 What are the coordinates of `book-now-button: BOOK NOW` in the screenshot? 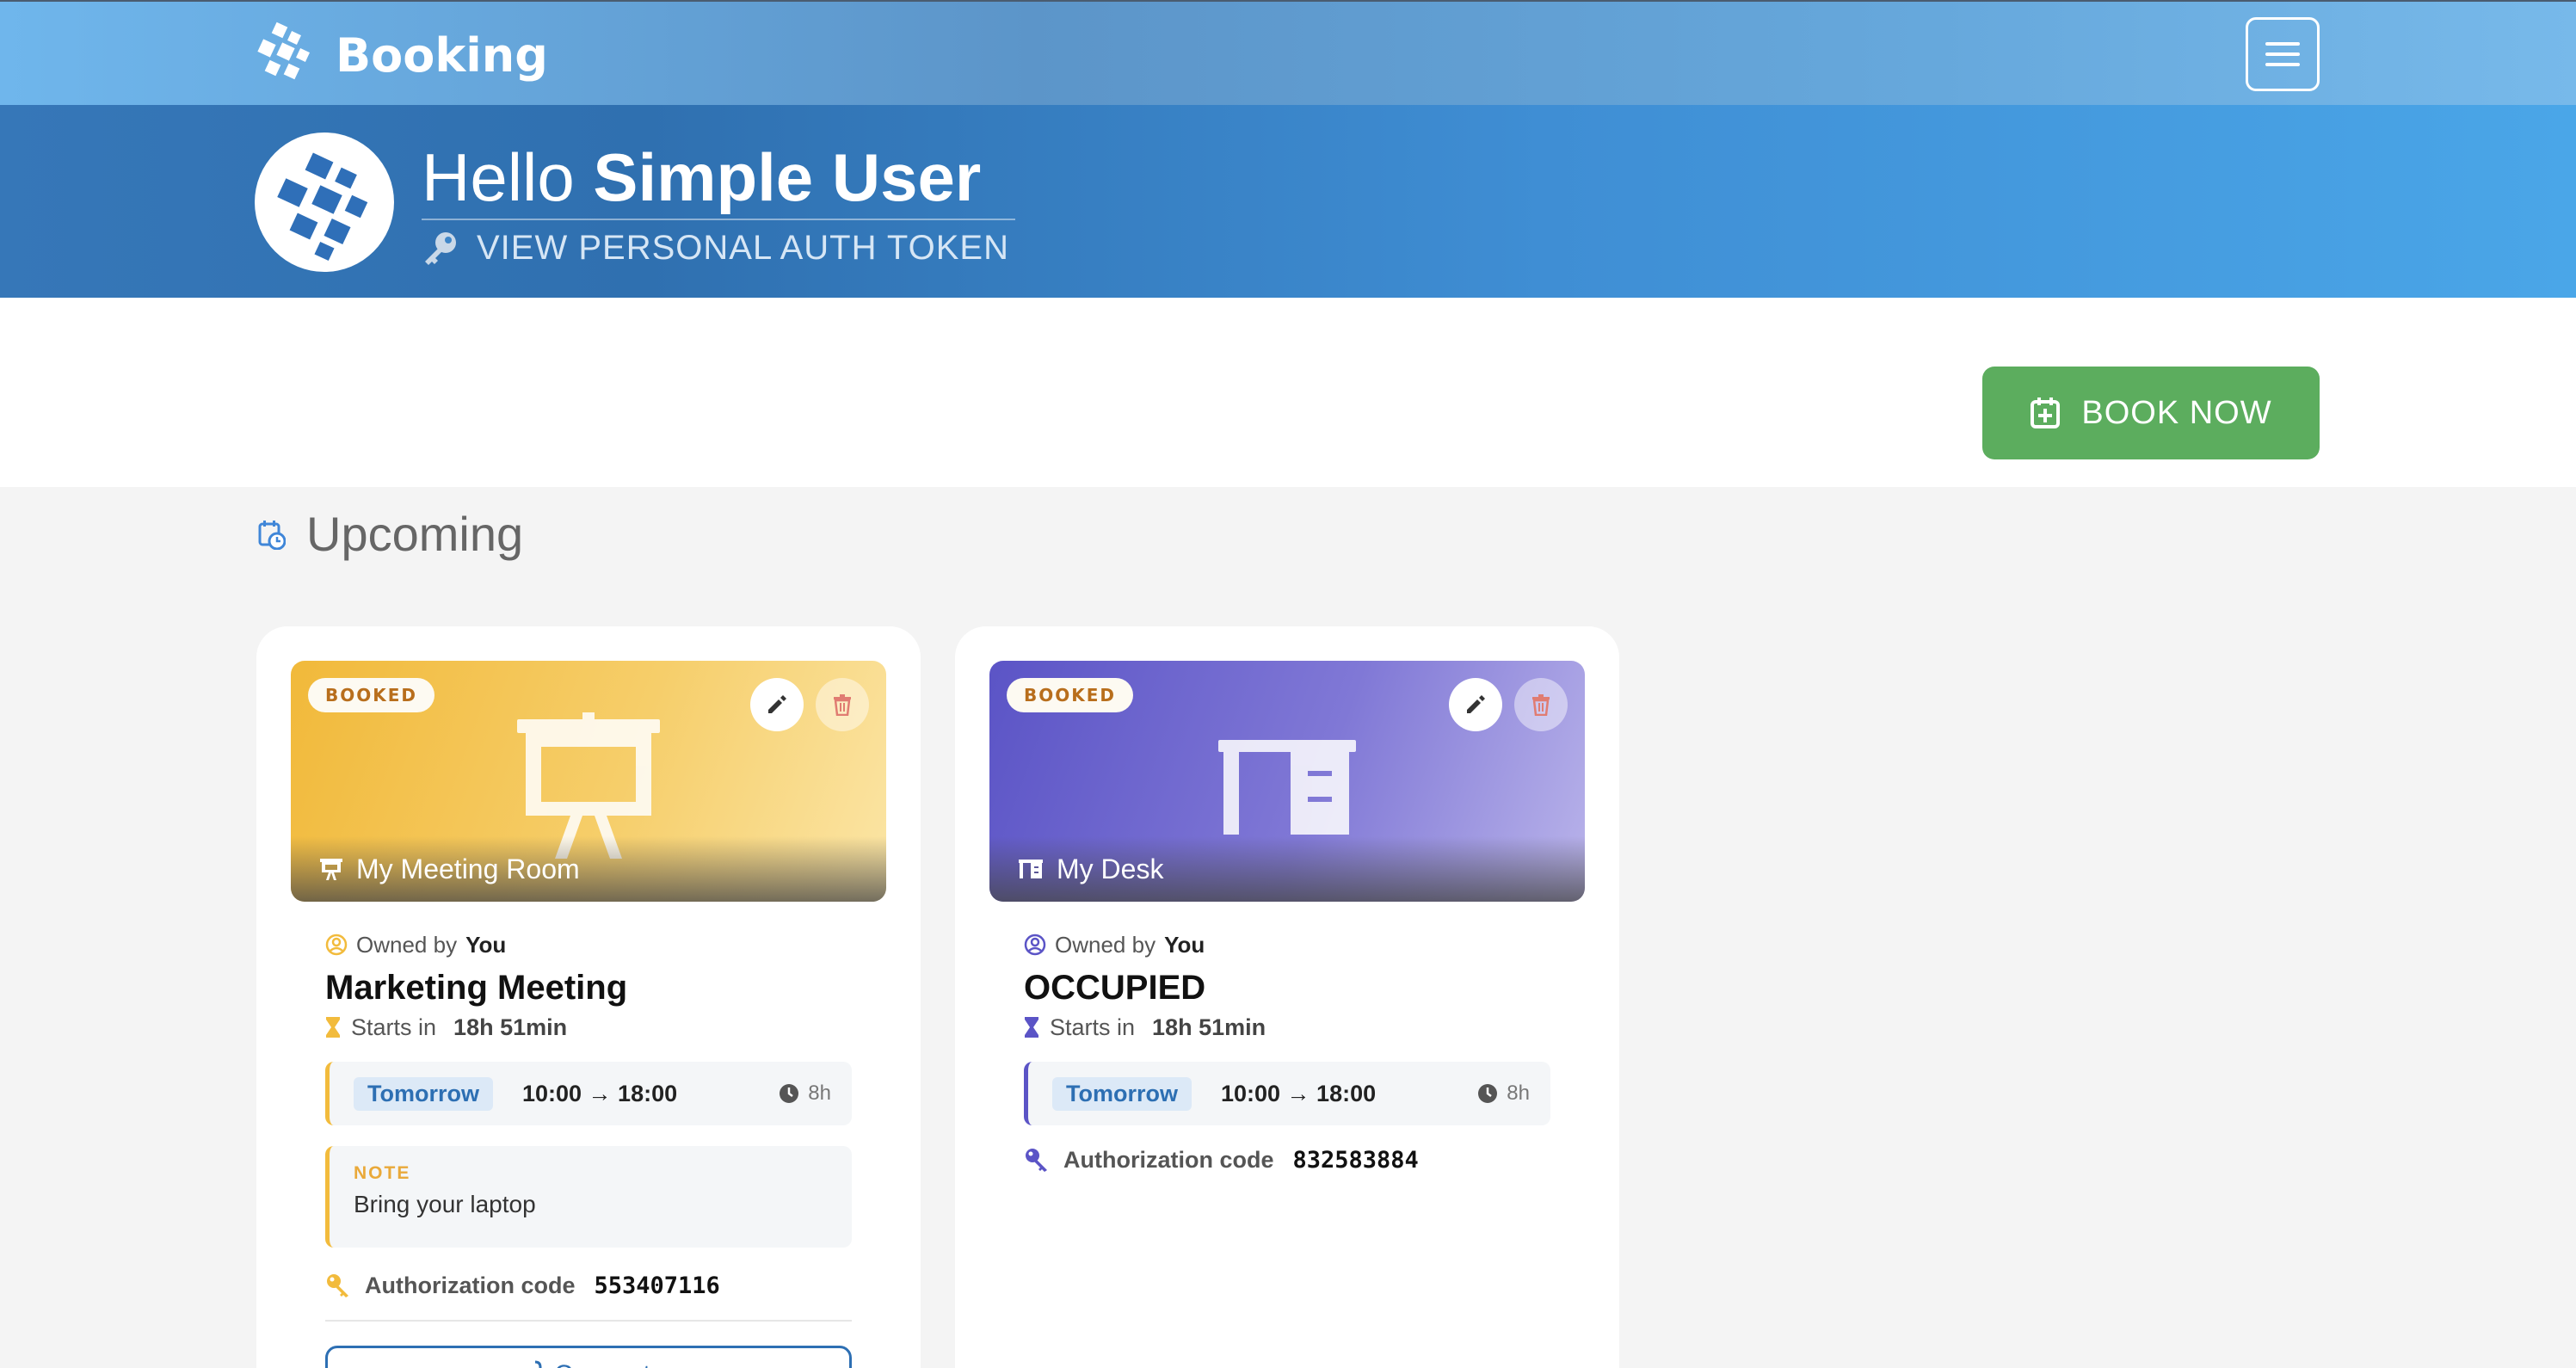 It's located at (2151, 413).